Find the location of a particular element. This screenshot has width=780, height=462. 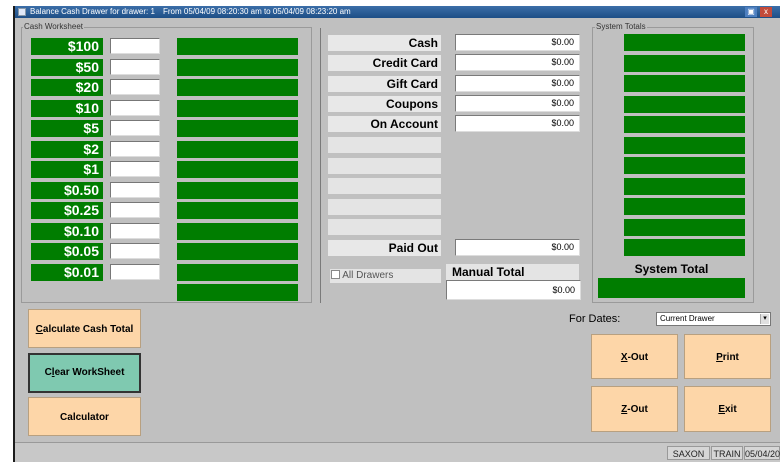

status-bar: SAXON TRAIN 05/04/2009 is located at coordinates (397, 452).